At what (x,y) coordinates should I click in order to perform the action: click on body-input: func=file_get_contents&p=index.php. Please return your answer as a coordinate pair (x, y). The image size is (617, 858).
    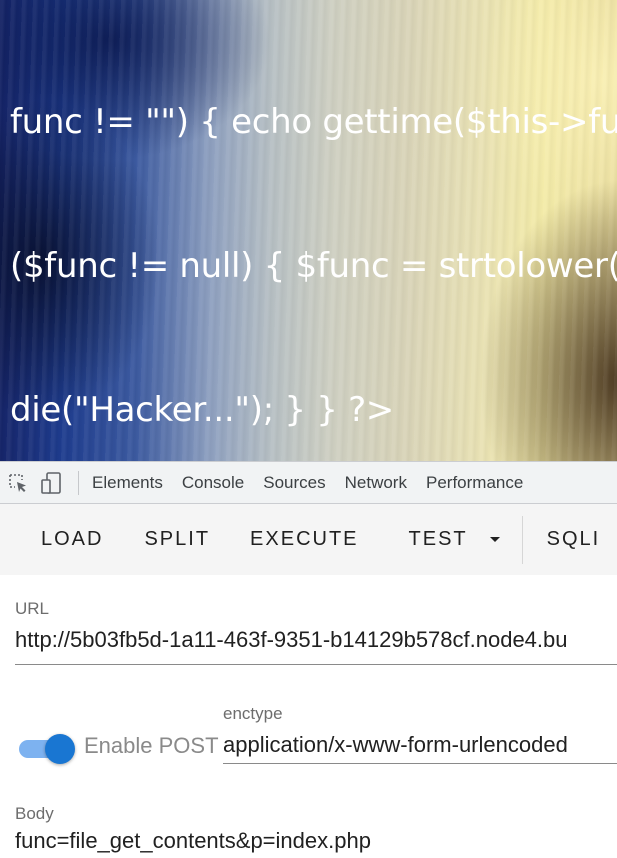
    Looking at the image, I should click on (316, 843).